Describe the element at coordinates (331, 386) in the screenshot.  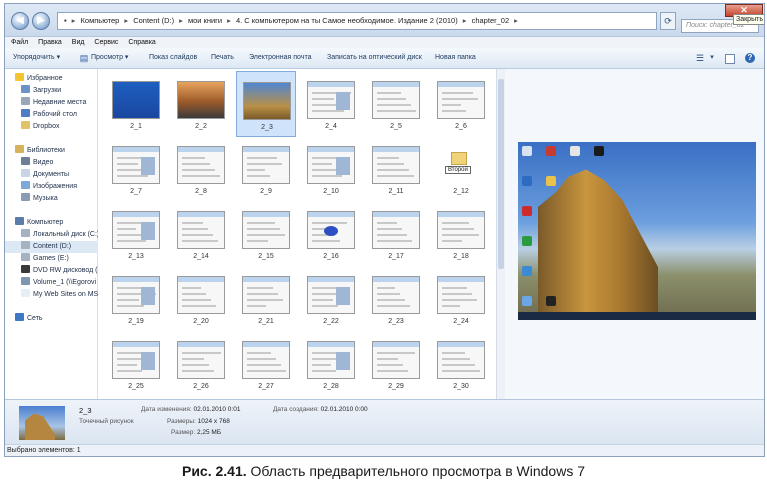
I see `file-name: 2_28` at that location.